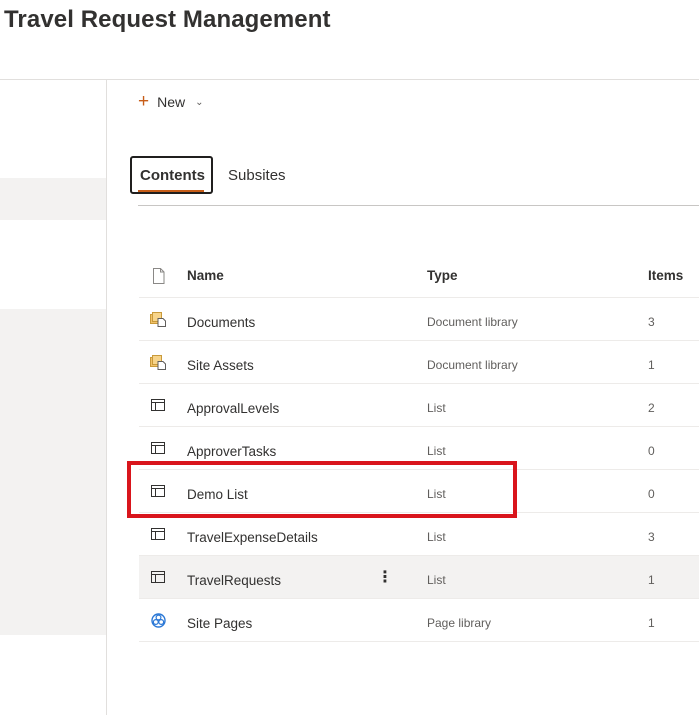 The width and height of the screenshot is (699, 715). Describe the element at coordinates (53, 199) in the screenshot. I see `left-nav-selected-item` at that location.